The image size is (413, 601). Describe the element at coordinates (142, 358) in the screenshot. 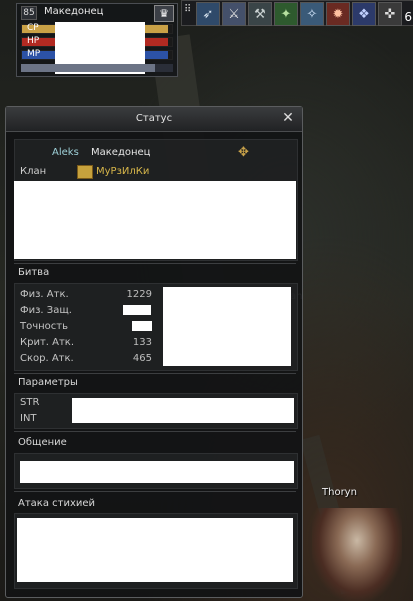

I see `stat-value: 465` at that location.